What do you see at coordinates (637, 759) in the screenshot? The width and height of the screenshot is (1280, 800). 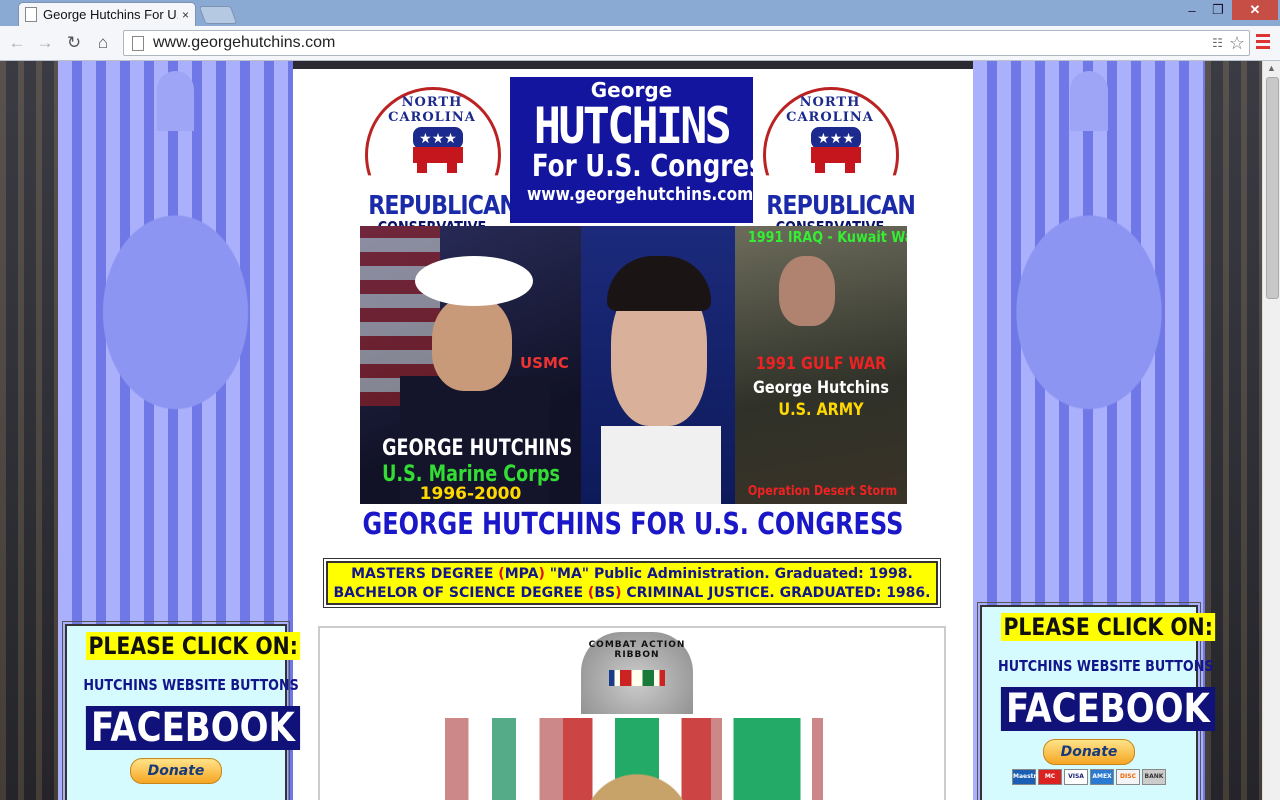 I see `medal-center` at bounding box center [637, 759].